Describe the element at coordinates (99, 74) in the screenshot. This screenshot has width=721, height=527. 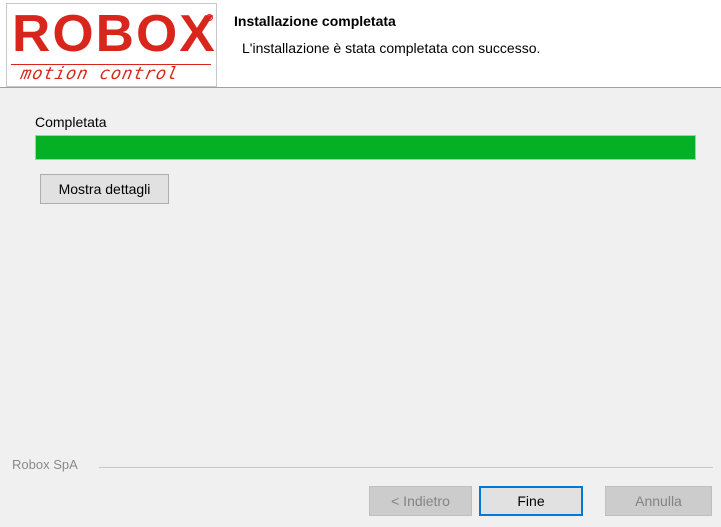
I see `logo-tagline: motion control` at that location.